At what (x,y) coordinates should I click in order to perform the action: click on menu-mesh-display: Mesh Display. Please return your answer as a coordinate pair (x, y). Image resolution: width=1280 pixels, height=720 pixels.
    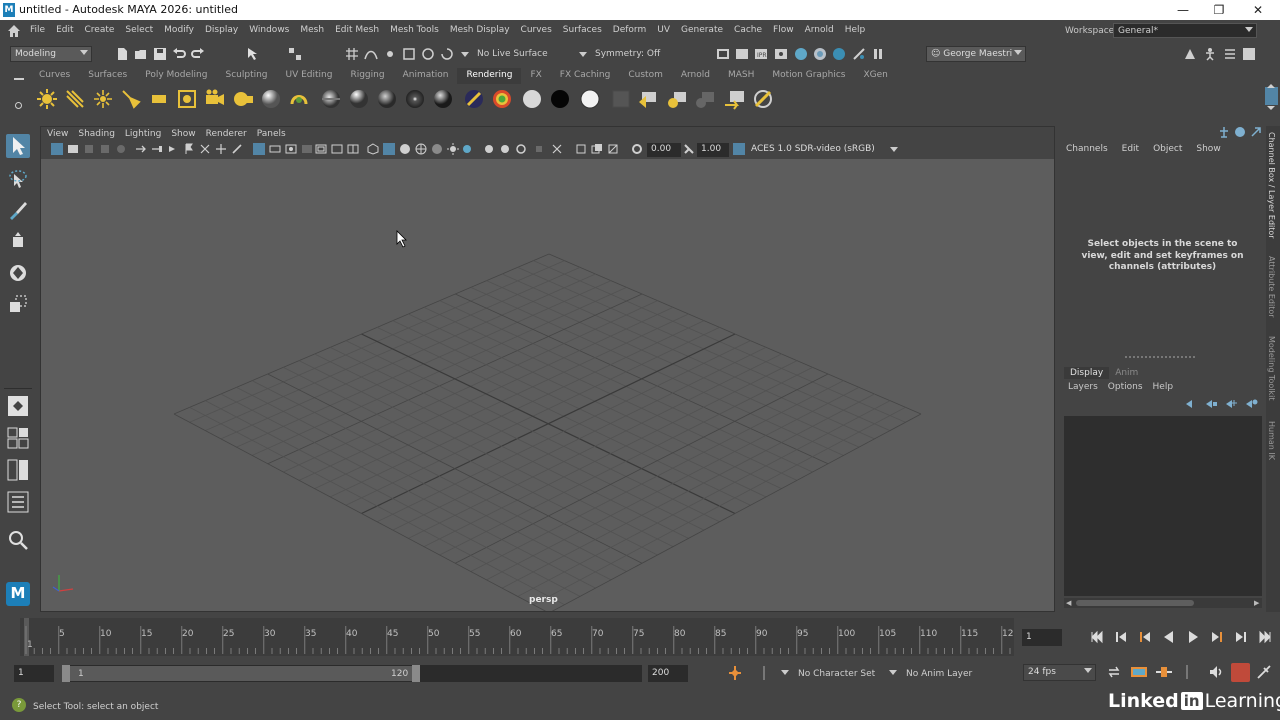
    Looking at the image, I should click on (480, 30).